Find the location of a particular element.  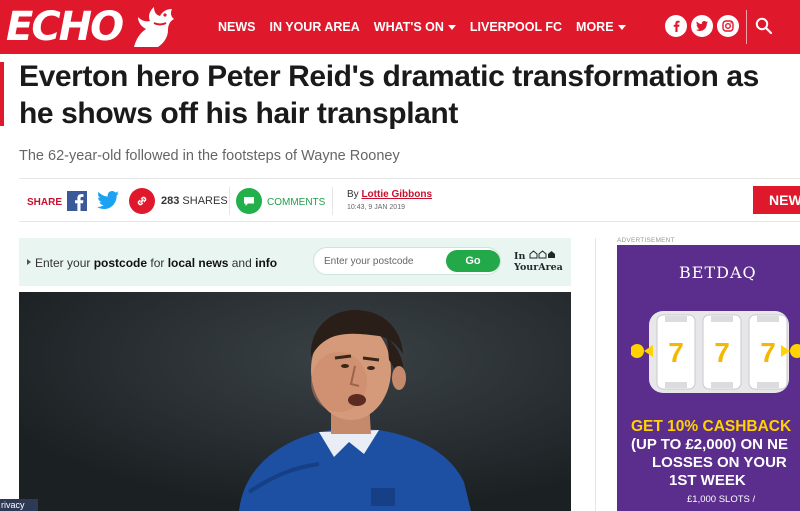

houses-icon is located at coordinates (542, 254).